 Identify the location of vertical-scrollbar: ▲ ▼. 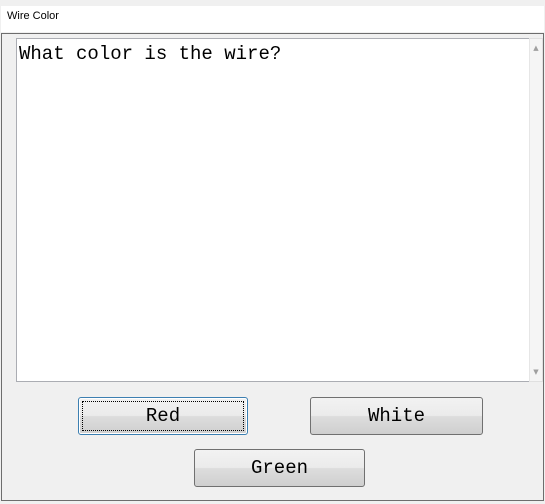
(536, 210).